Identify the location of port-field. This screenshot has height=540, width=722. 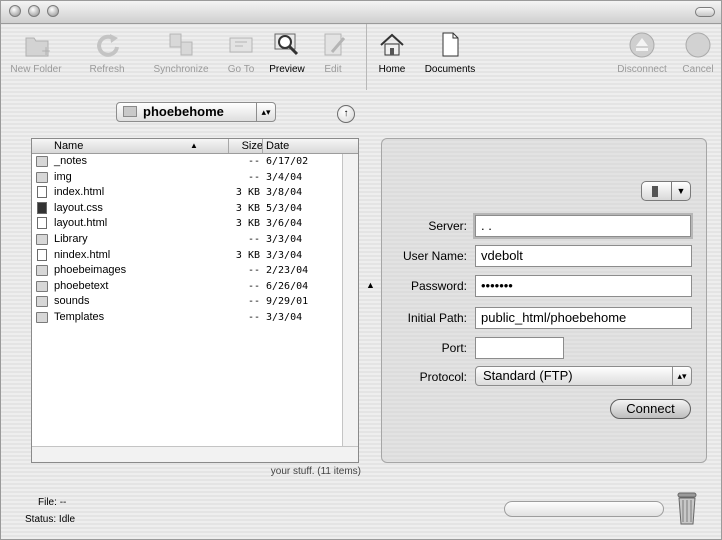
(519, 348).